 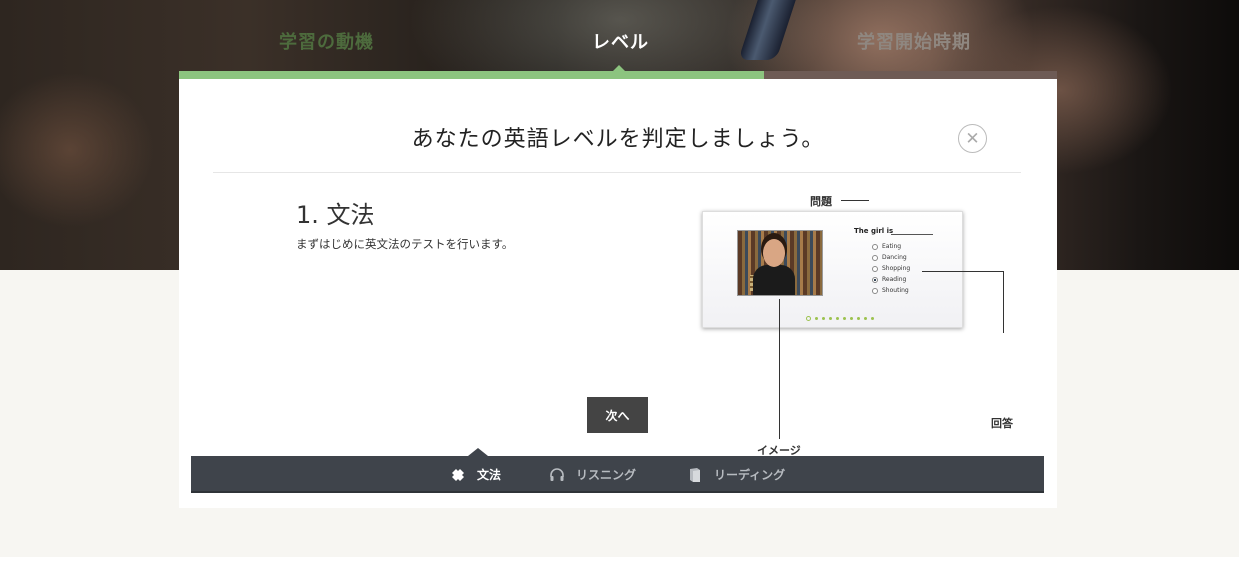 What do you see at coordinates (618, 139) in the screenshot?
I see `modal-title: あなたの英語レベルを判定しましょう。` at bounding box center [618, 139].